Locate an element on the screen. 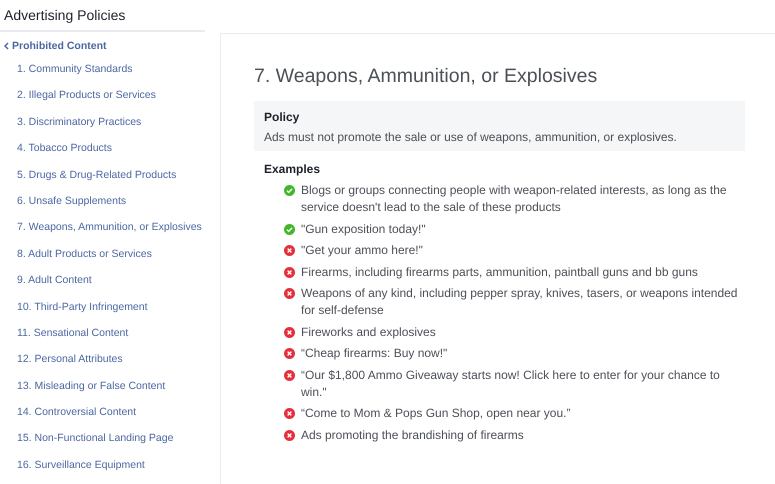 This screenshot has width=775, height=484. page-title: Advertising Policies is located at coordinates (65, 15).